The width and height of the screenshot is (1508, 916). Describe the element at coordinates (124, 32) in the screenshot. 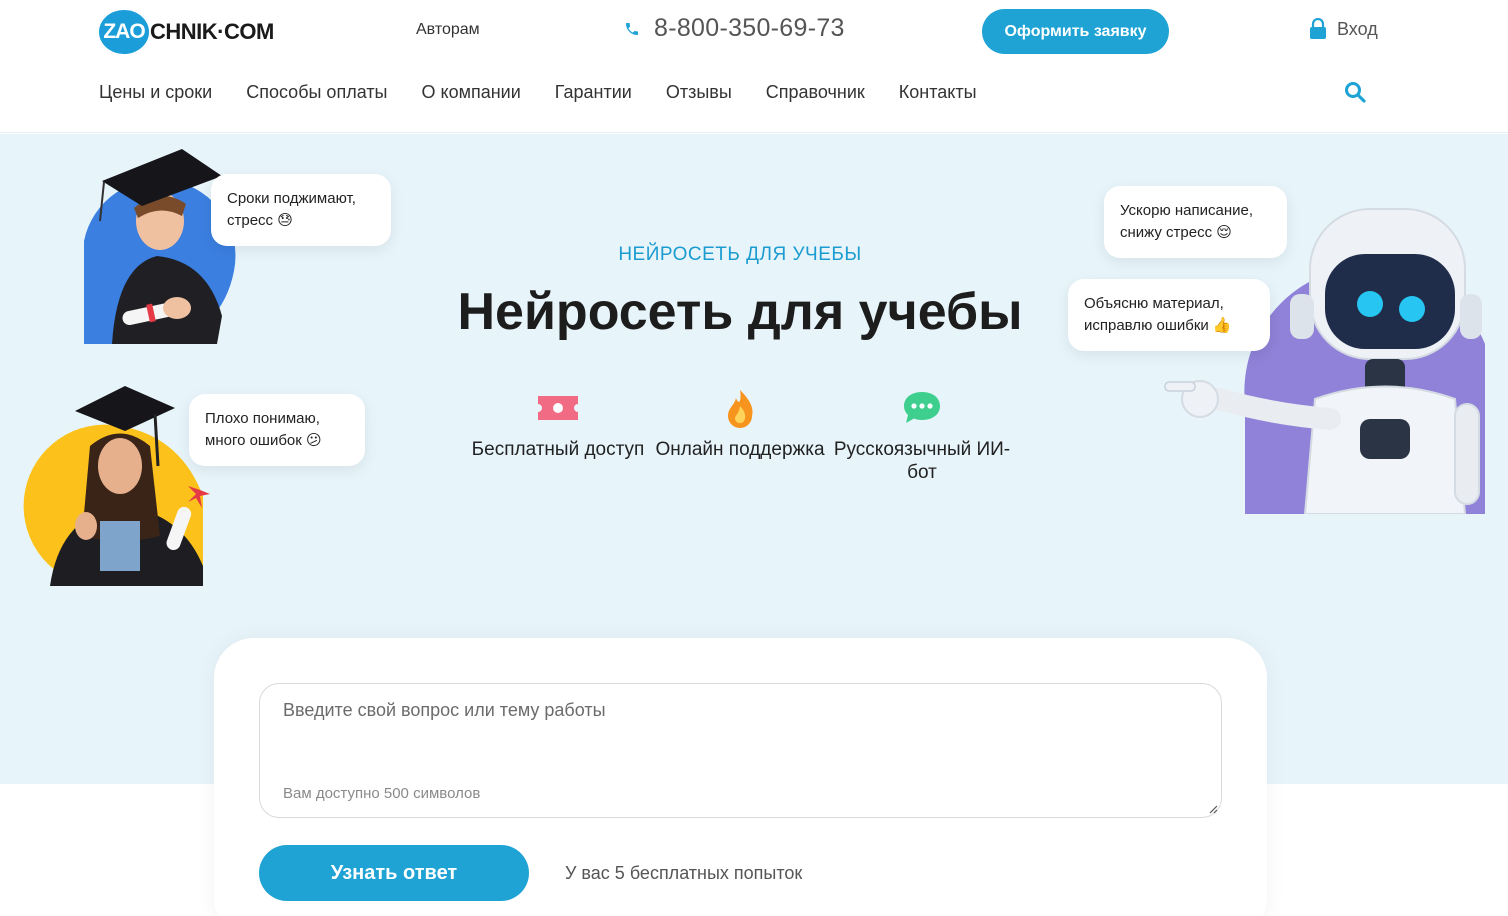

I see `logo-badge: ZAO` at that location.